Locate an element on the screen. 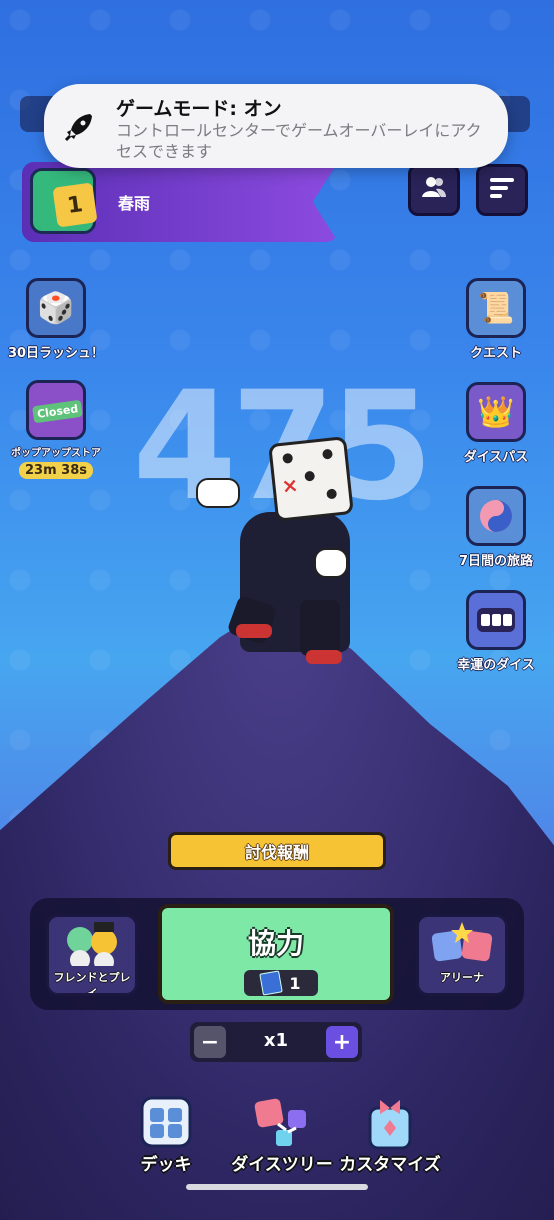 The width and height of the screenshot is (554, 1220). friends-art-icon is located at coordinates (92, 943).